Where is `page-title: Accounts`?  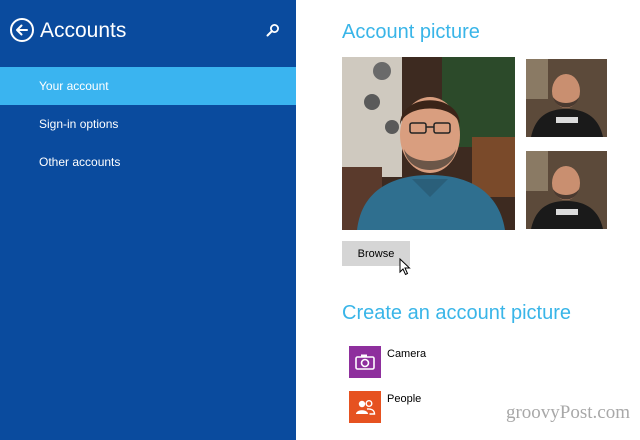 page-title: Accounts is located at coordinates (83, 30).